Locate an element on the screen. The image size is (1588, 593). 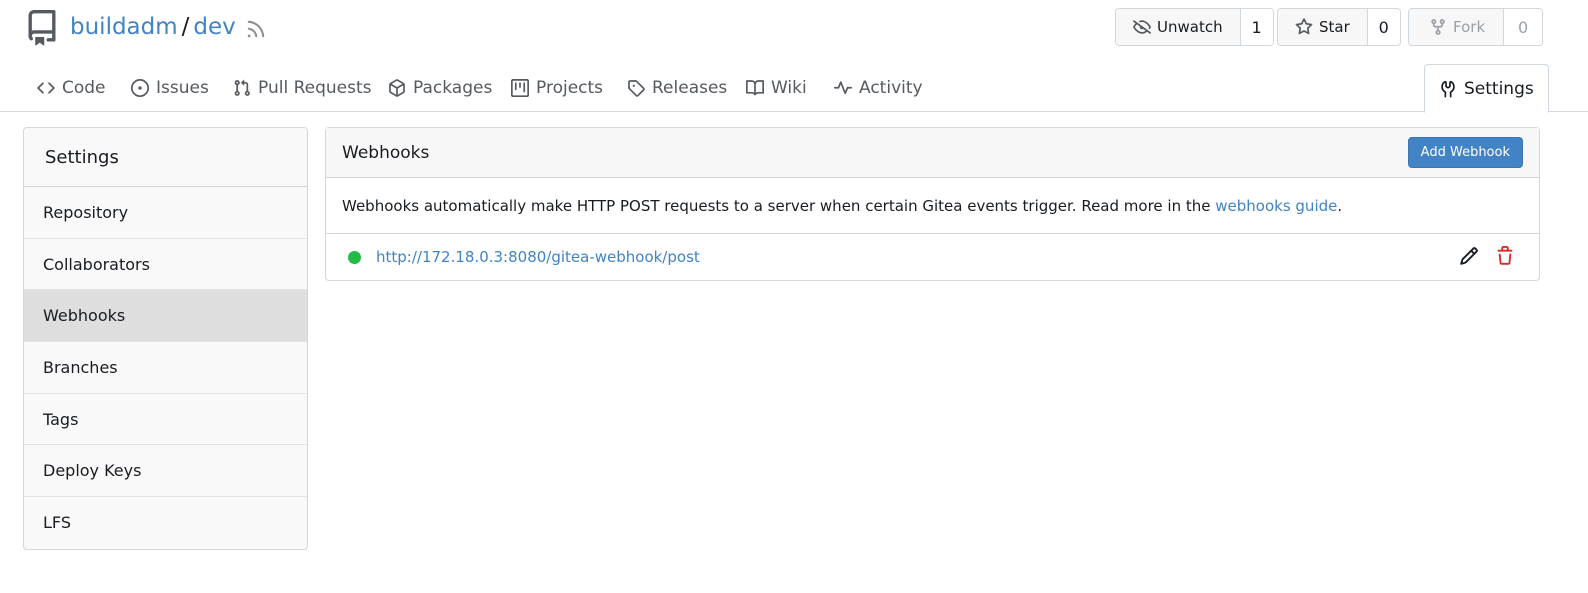
tab-settings: Settings is located at coordinates (1486, 88).